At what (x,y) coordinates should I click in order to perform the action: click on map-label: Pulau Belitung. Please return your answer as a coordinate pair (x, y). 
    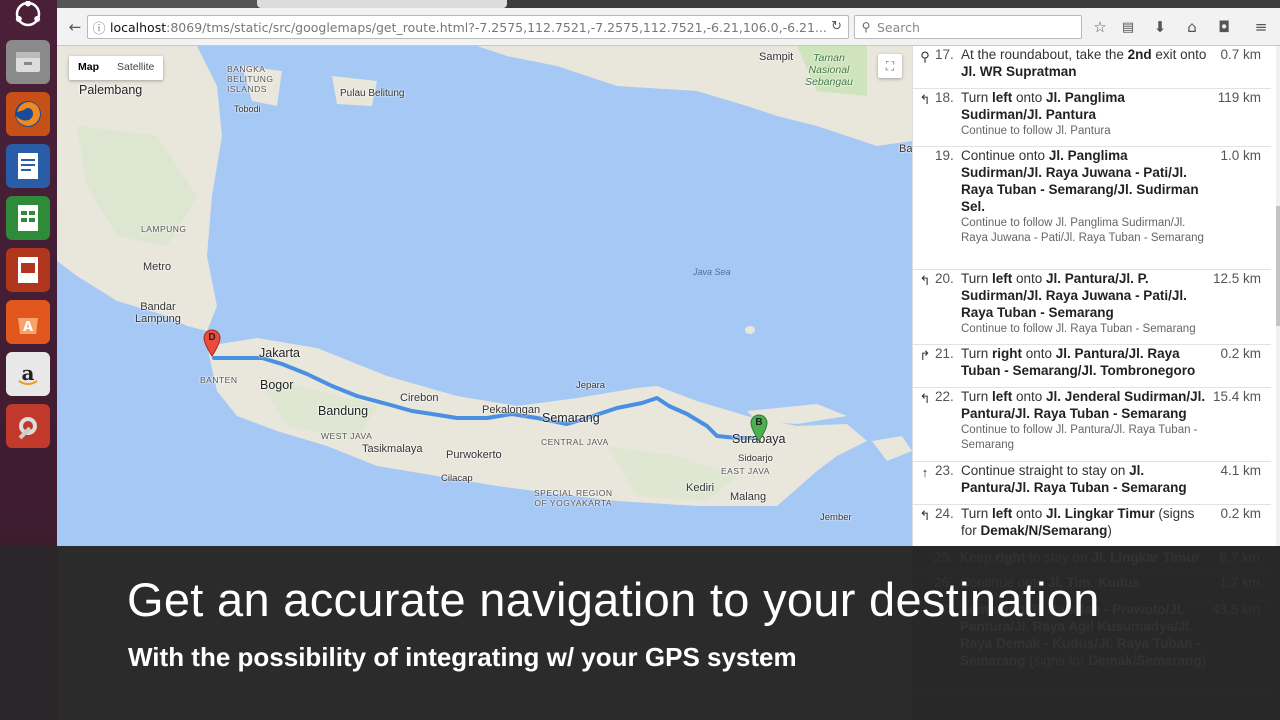
    Looking at the image, I should click on (372, 93).